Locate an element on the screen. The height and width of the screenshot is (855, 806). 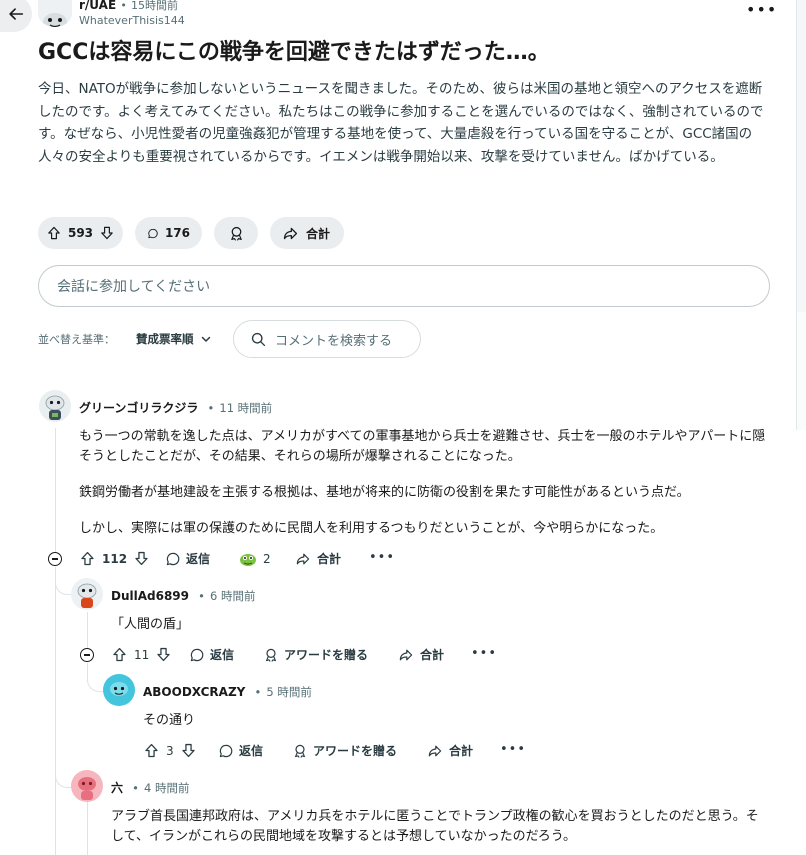
comment-body: 「人間の盾」 is located at coordinates (150, 624).